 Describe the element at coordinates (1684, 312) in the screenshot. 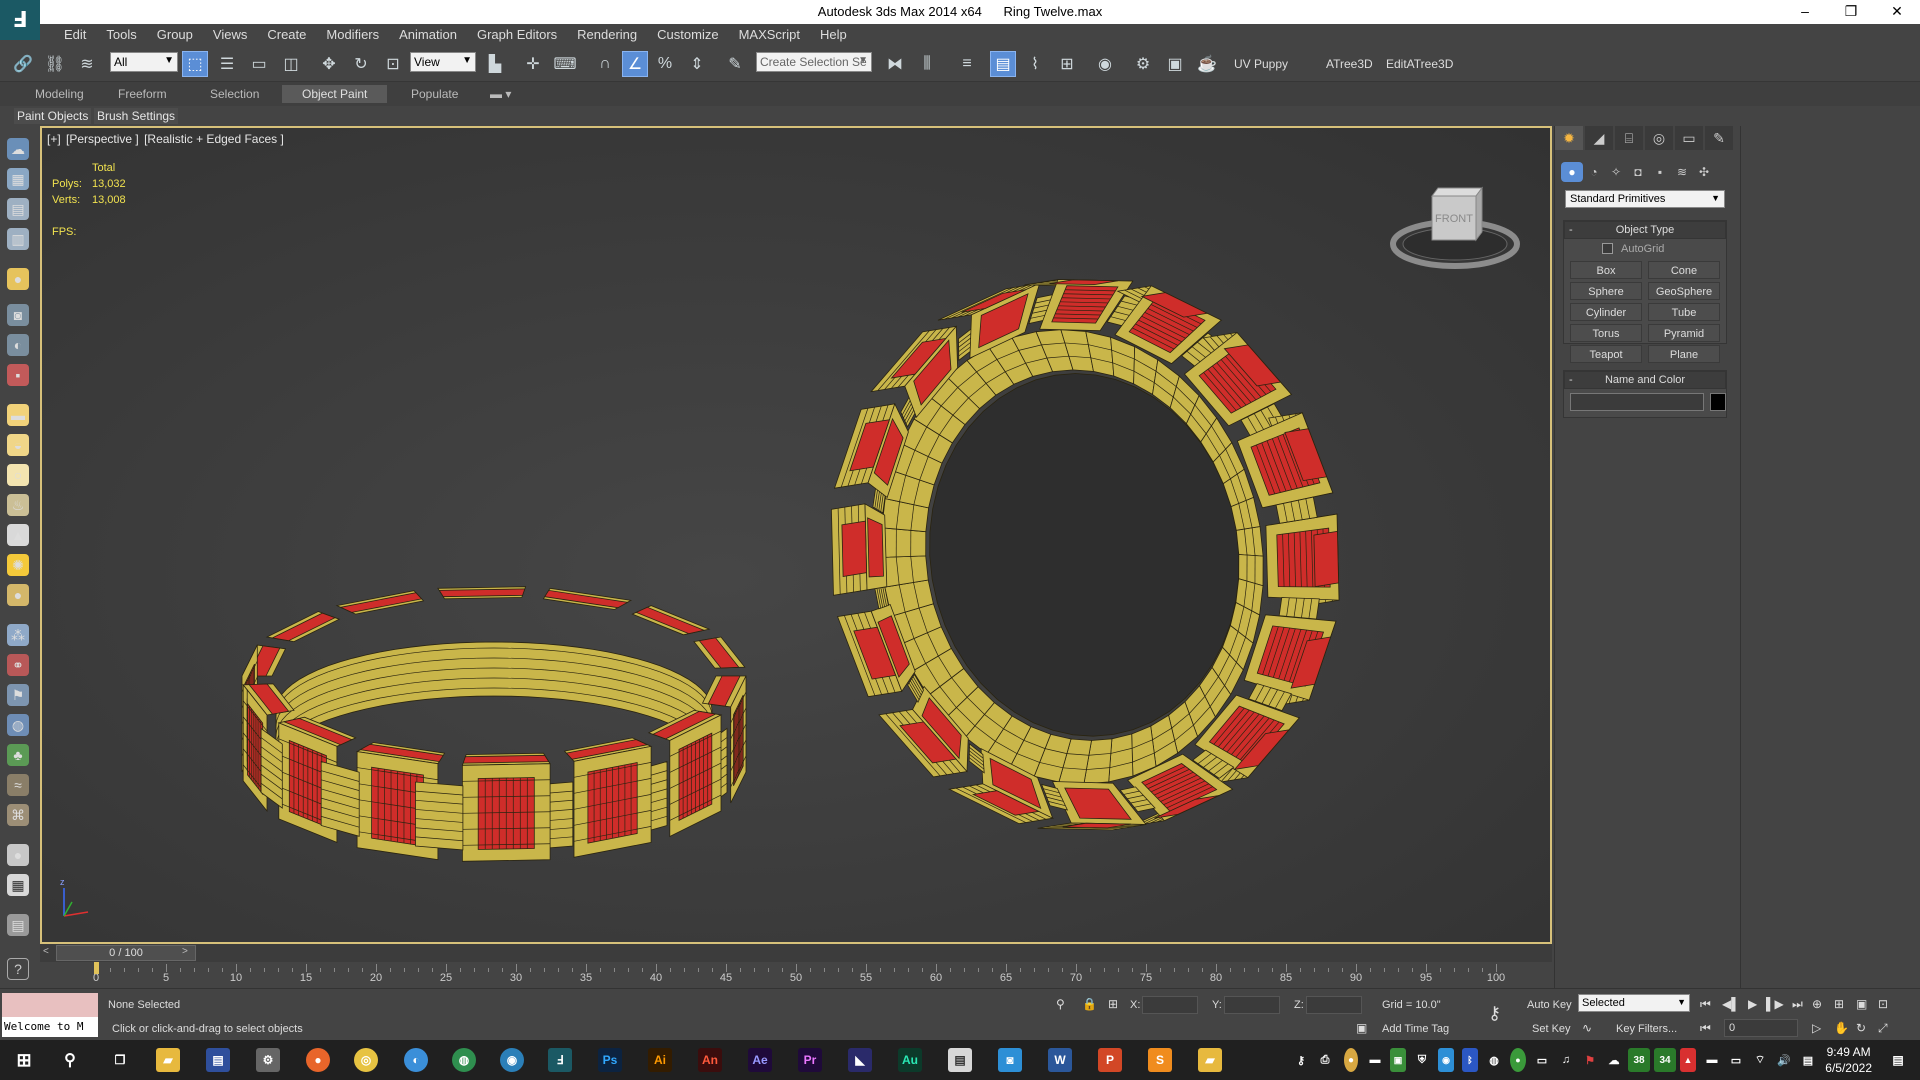

I see `tube-button: Tube` at that location.